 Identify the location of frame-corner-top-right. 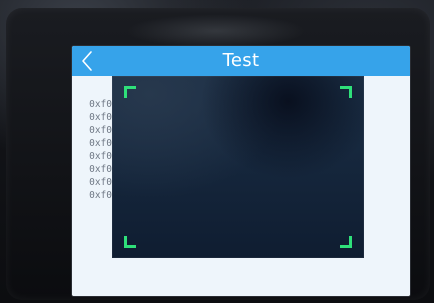
(346, 92).